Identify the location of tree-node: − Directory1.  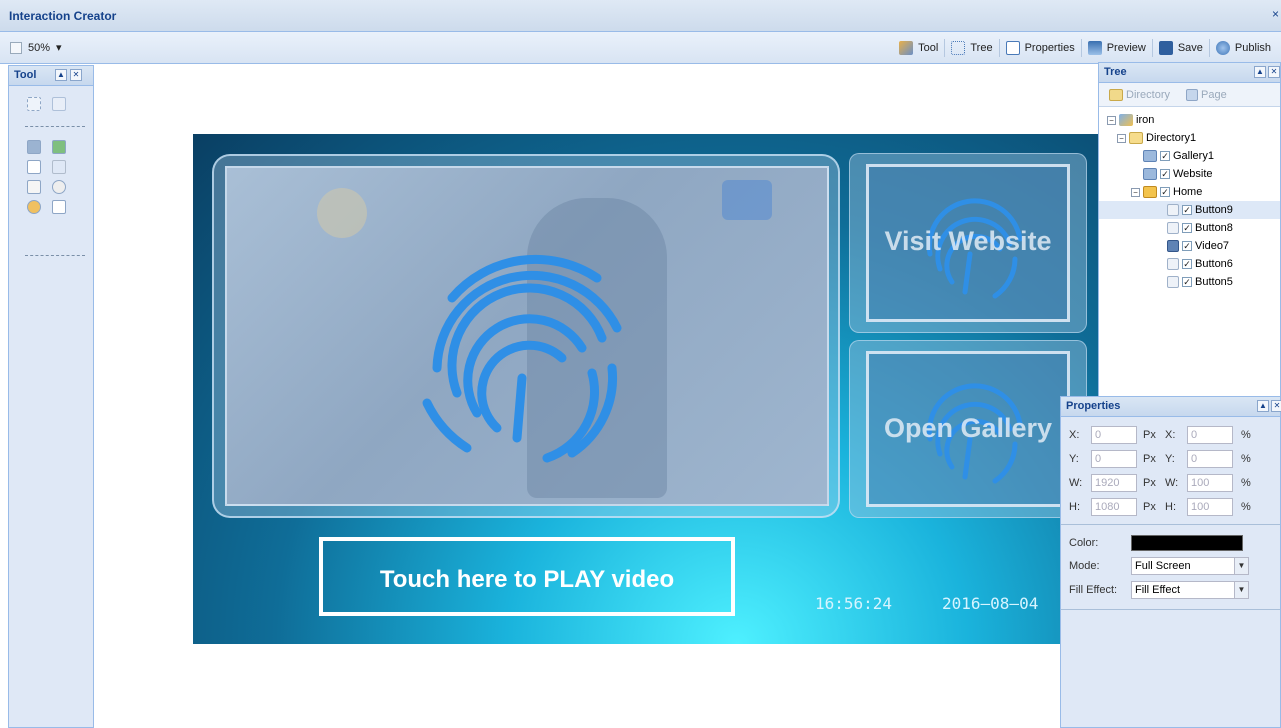
(1189, 138).